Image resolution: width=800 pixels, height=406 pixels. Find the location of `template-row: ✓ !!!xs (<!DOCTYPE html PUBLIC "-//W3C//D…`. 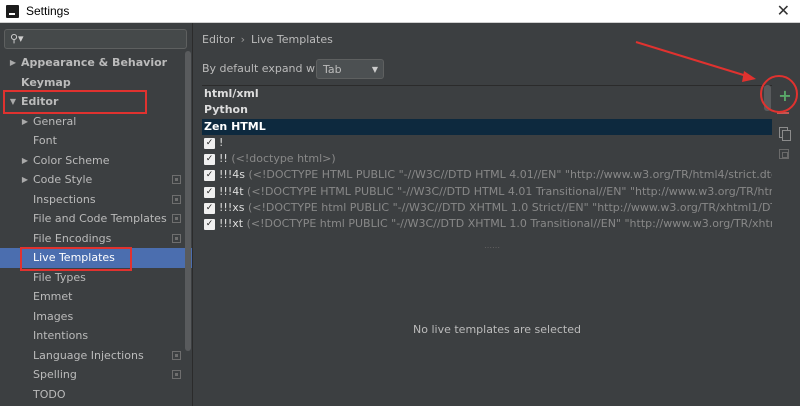

template-row: ✓ !!!xs (<!DOCTYPE html PUBLIC "-//W3C//D… is located at coordinates (487, 208).